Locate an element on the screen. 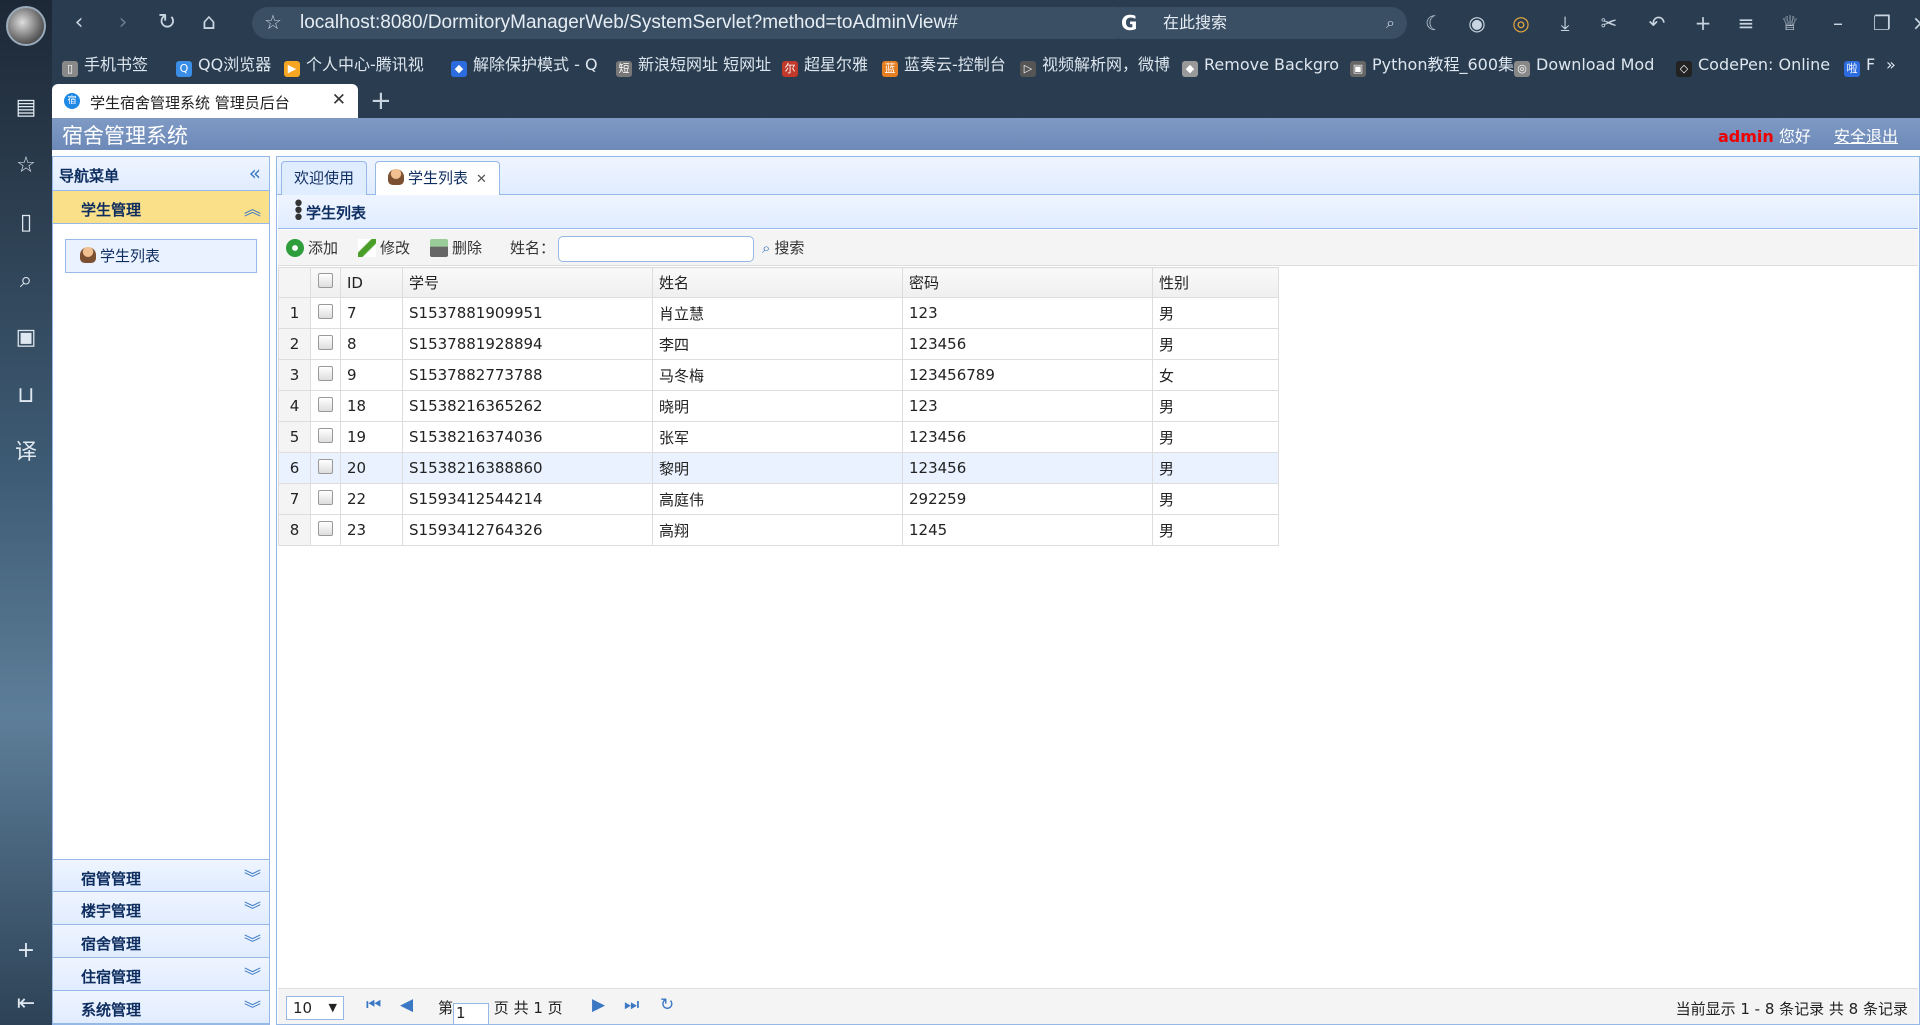  book-icon: ▯ is located at coordinates (26, 223).